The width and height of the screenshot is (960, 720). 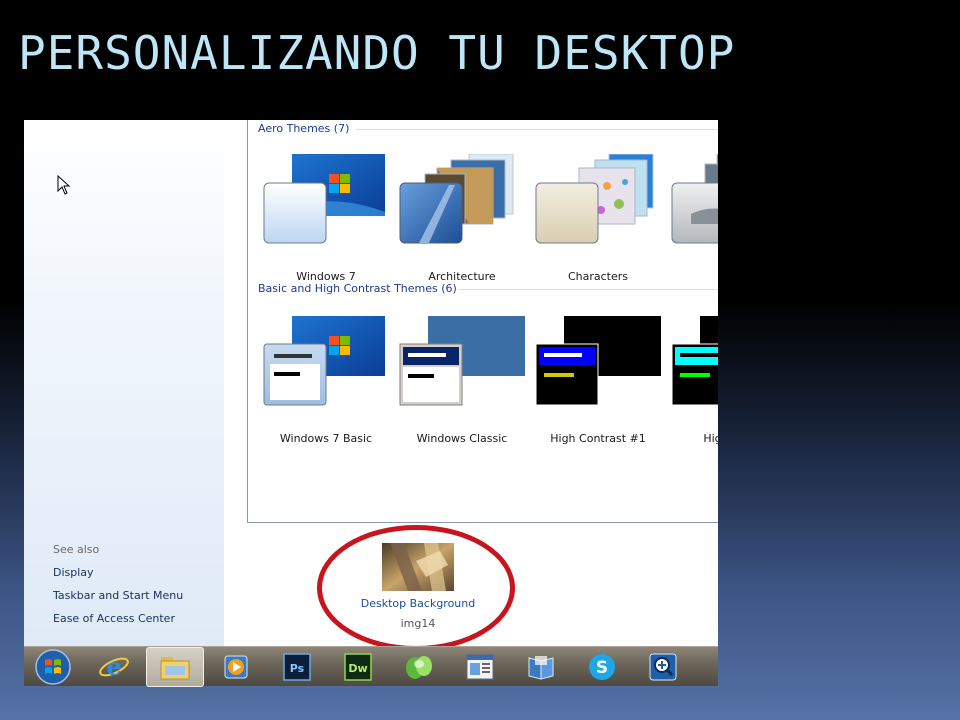 I want to click on taskbar-dreamweaver: Dw, so click(x=358, y=667).